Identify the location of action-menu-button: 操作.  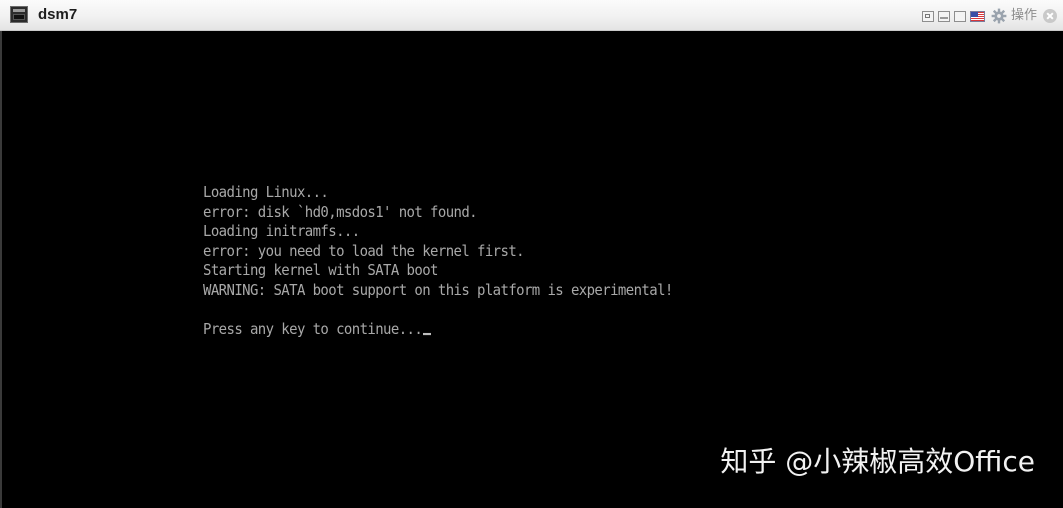
(1024, 16).